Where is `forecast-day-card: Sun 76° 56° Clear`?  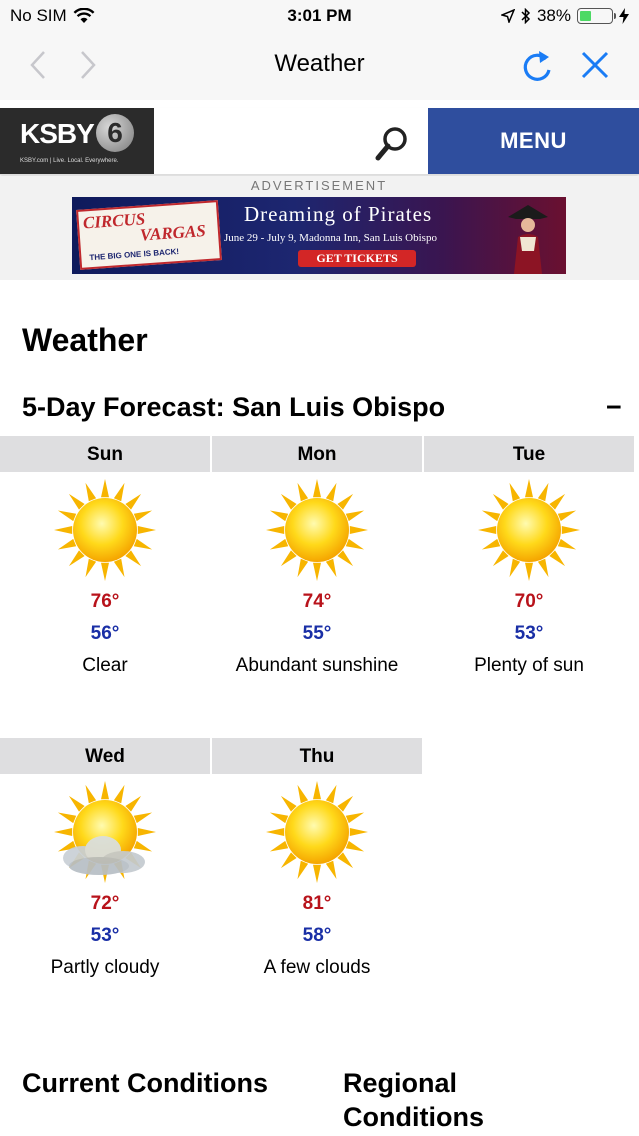
forecast-day-card: Sun 76° 56° Clear is located at coordinates (105, 561).